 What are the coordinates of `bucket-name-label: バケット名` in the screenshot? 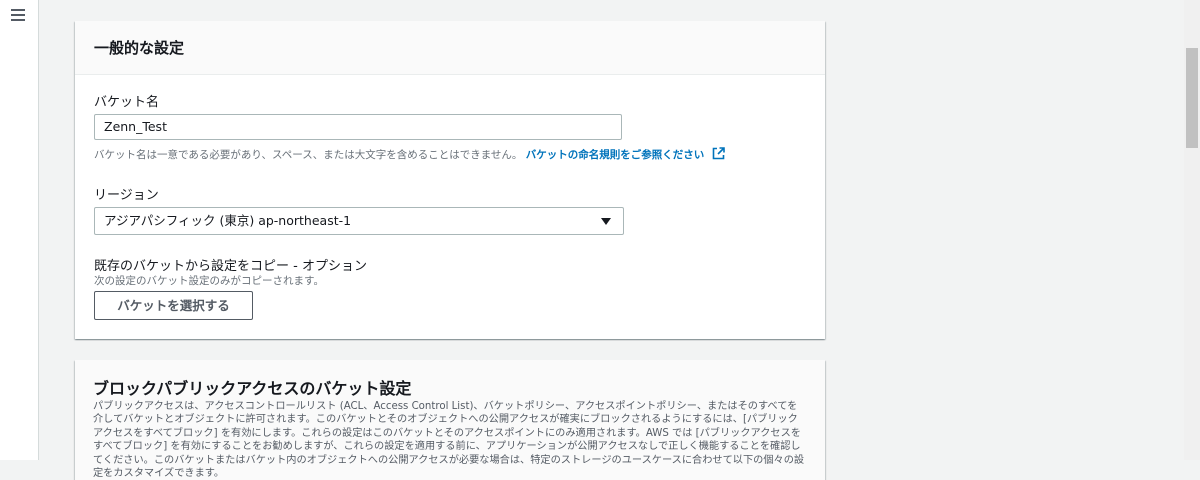 It's located at (127, 102).